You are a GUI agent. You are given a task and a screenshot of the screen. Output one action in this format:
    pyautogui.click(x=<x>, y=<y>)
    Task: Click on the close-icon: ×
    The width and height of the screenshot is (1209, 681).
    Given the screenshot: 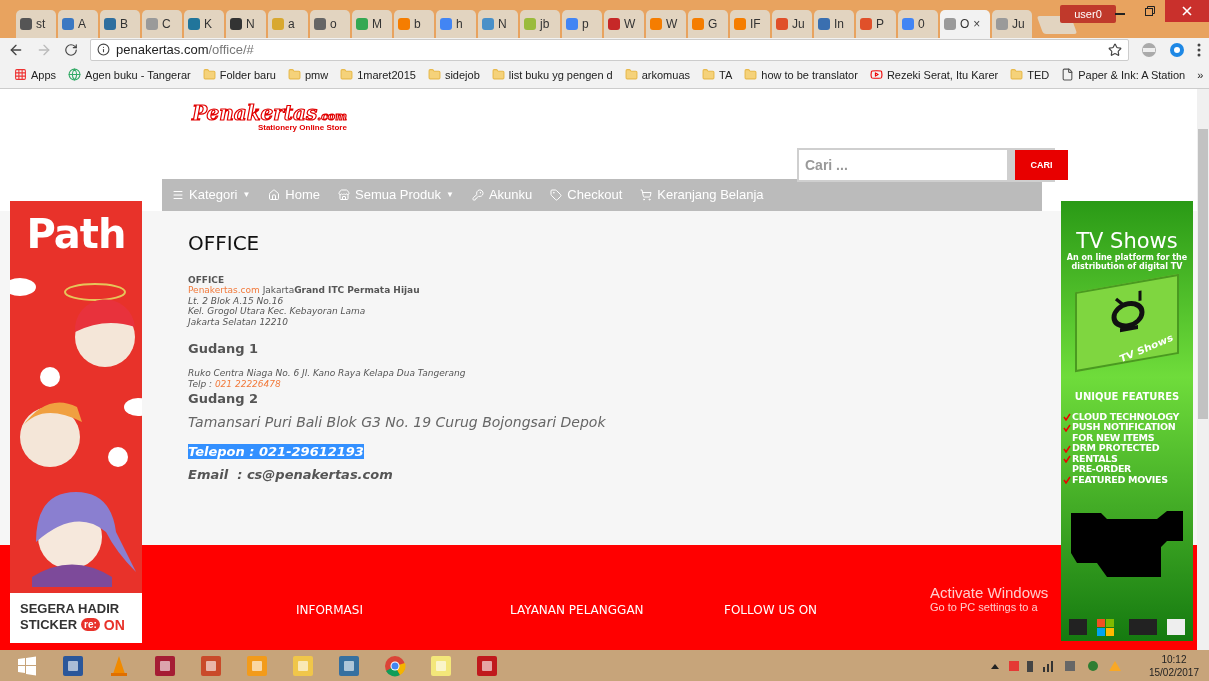 What is the action you would take?
    pyautogui.click(x=977, y=23)
    